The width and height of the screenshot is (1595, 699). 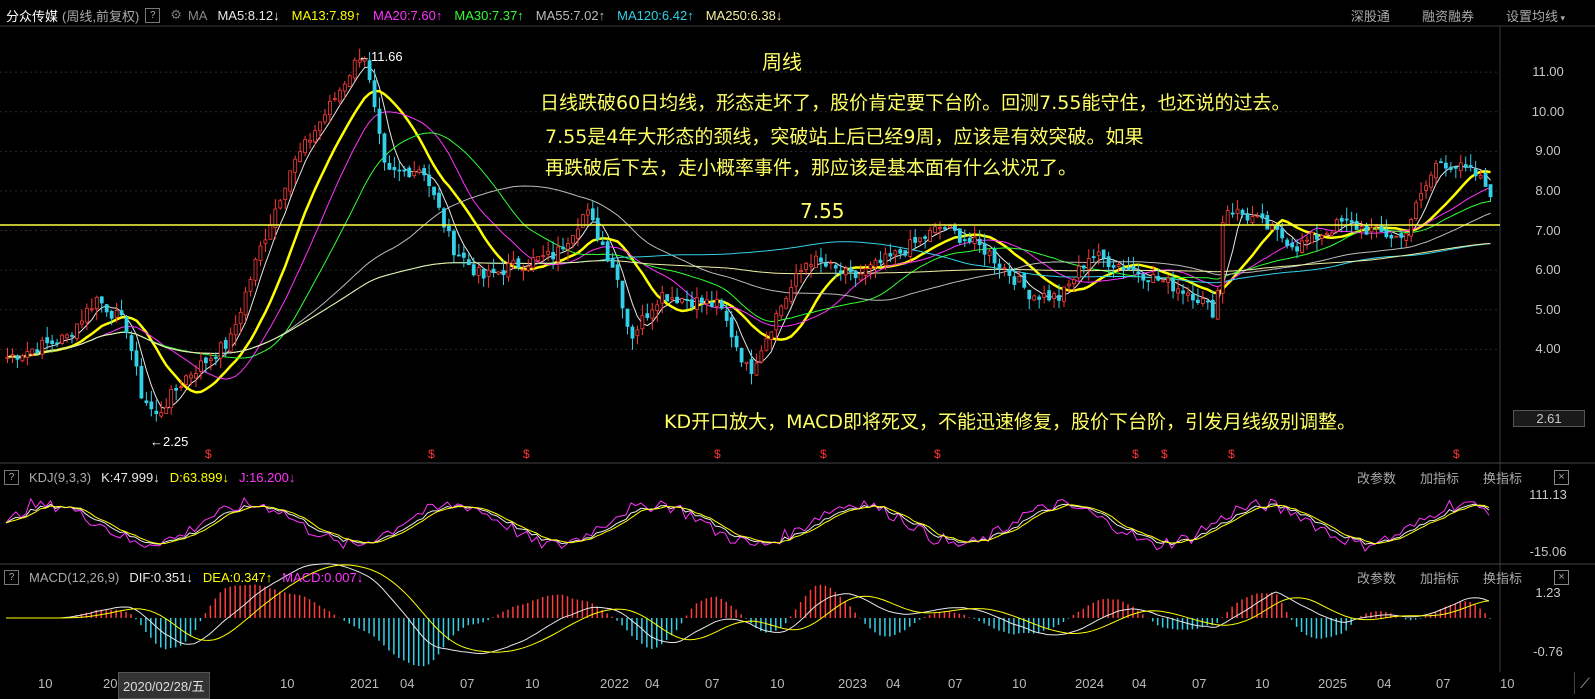 What do you see at coordinates (1456, 454) in the screenshot?
I see `dividend-marker: $` at bounding box center [1456, 454].